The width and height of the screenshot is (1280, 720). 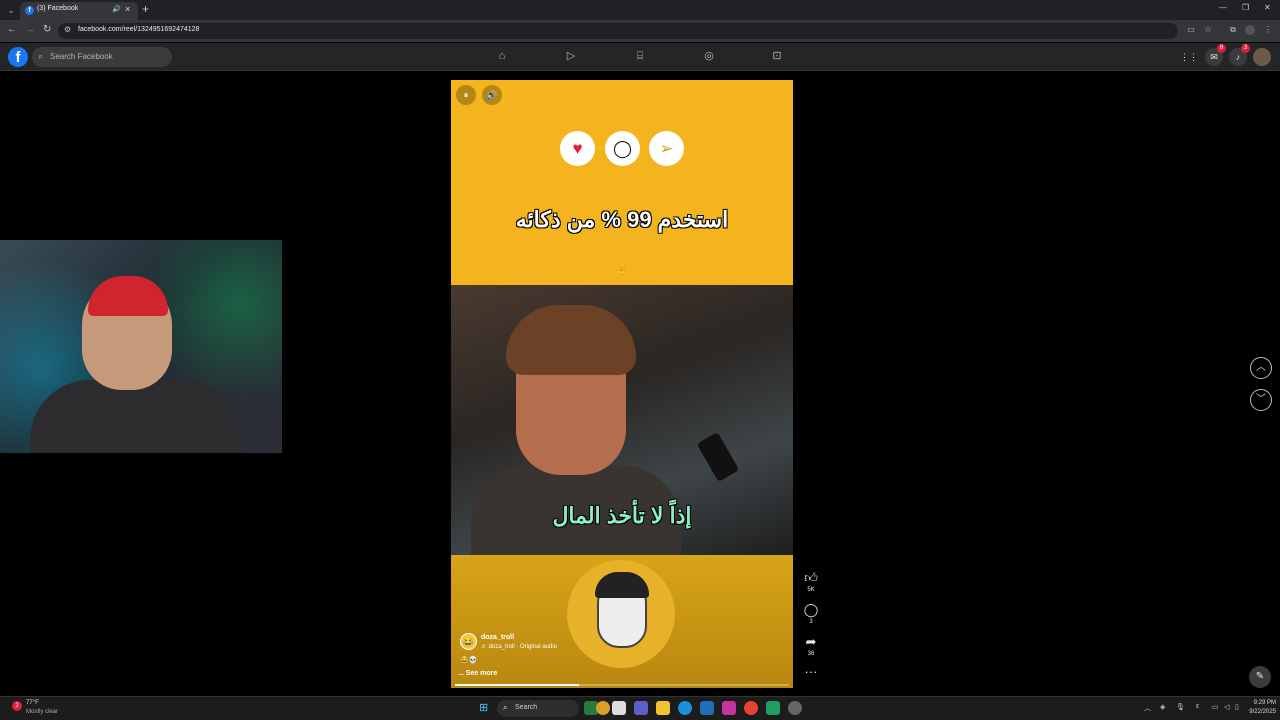 I want to click on tray-app-icon: ◈, so click(x=1162, y=707).